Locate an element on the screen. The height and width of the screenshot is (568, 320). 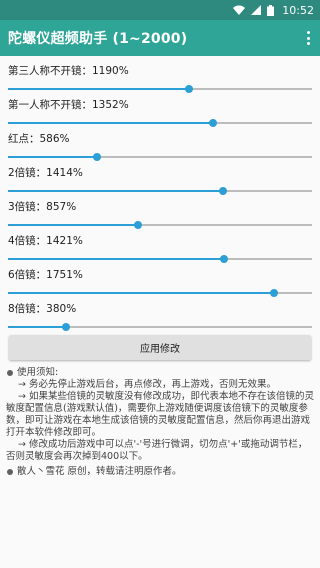
setting-row: 8倍镜：380% is located at coordinates (160, 319).